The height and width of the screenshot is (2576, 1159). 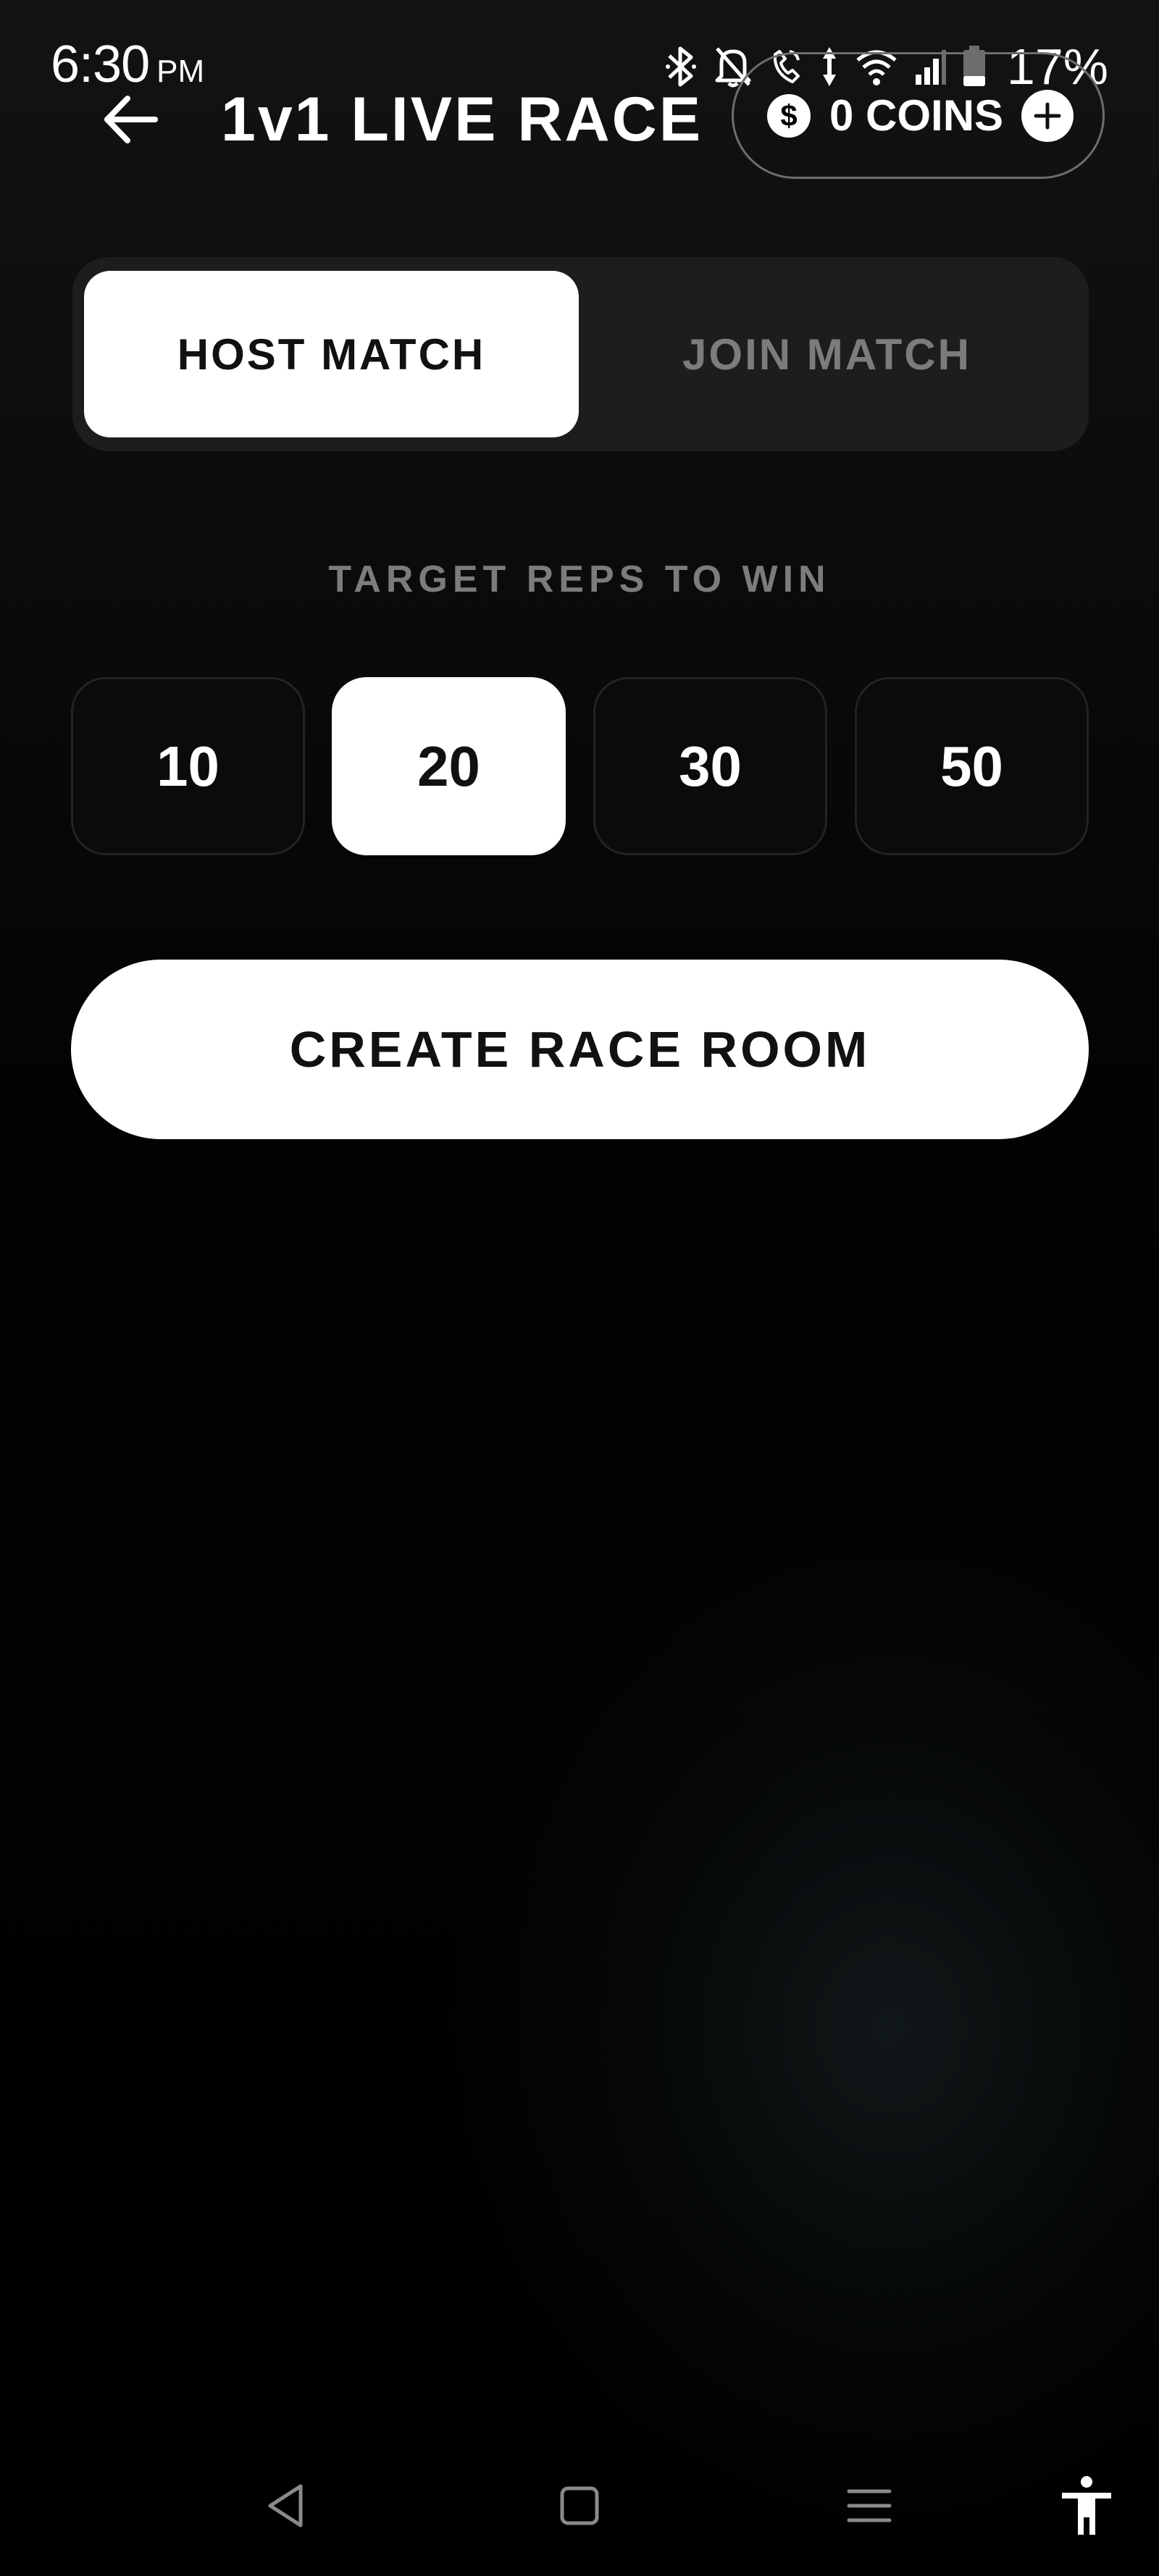 What do you see at coordinates (972, 766) in the screenshot?
I see `reps-option-50: 50` at bounding box center [972, 766].